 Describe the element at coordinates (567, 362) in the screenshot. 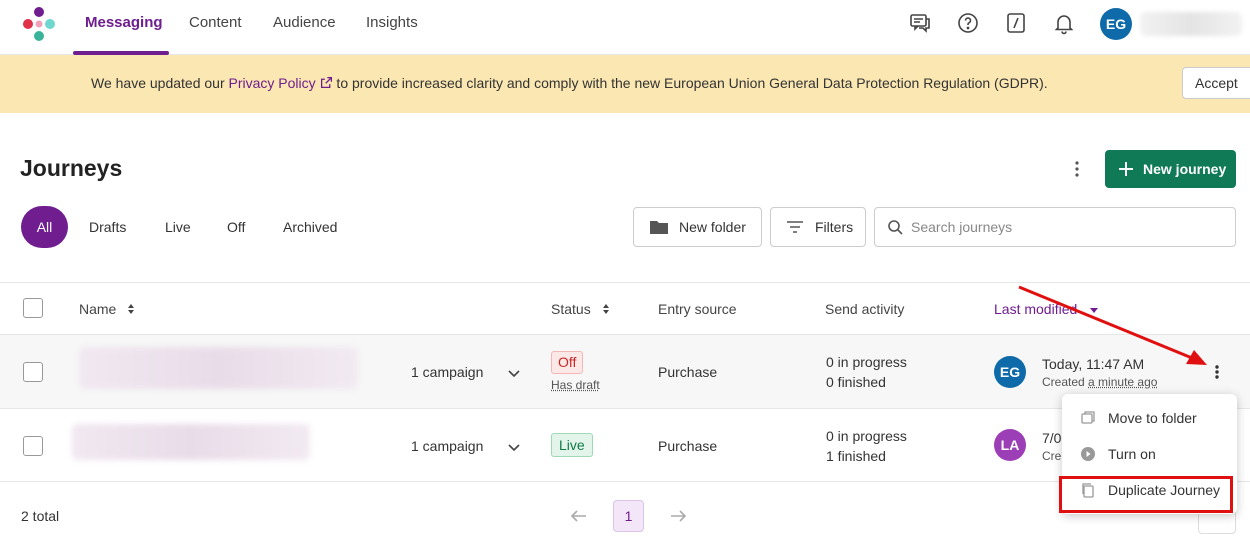

I see `status-badge: Off` at that location.